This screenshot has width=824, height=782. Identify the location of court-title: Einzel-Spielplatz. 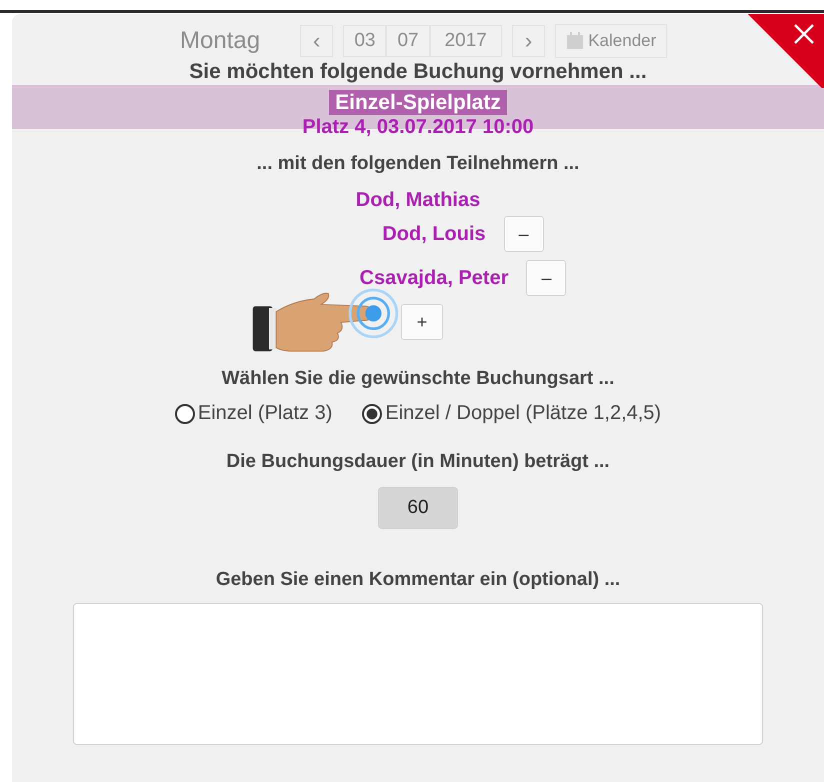
(418, 102).